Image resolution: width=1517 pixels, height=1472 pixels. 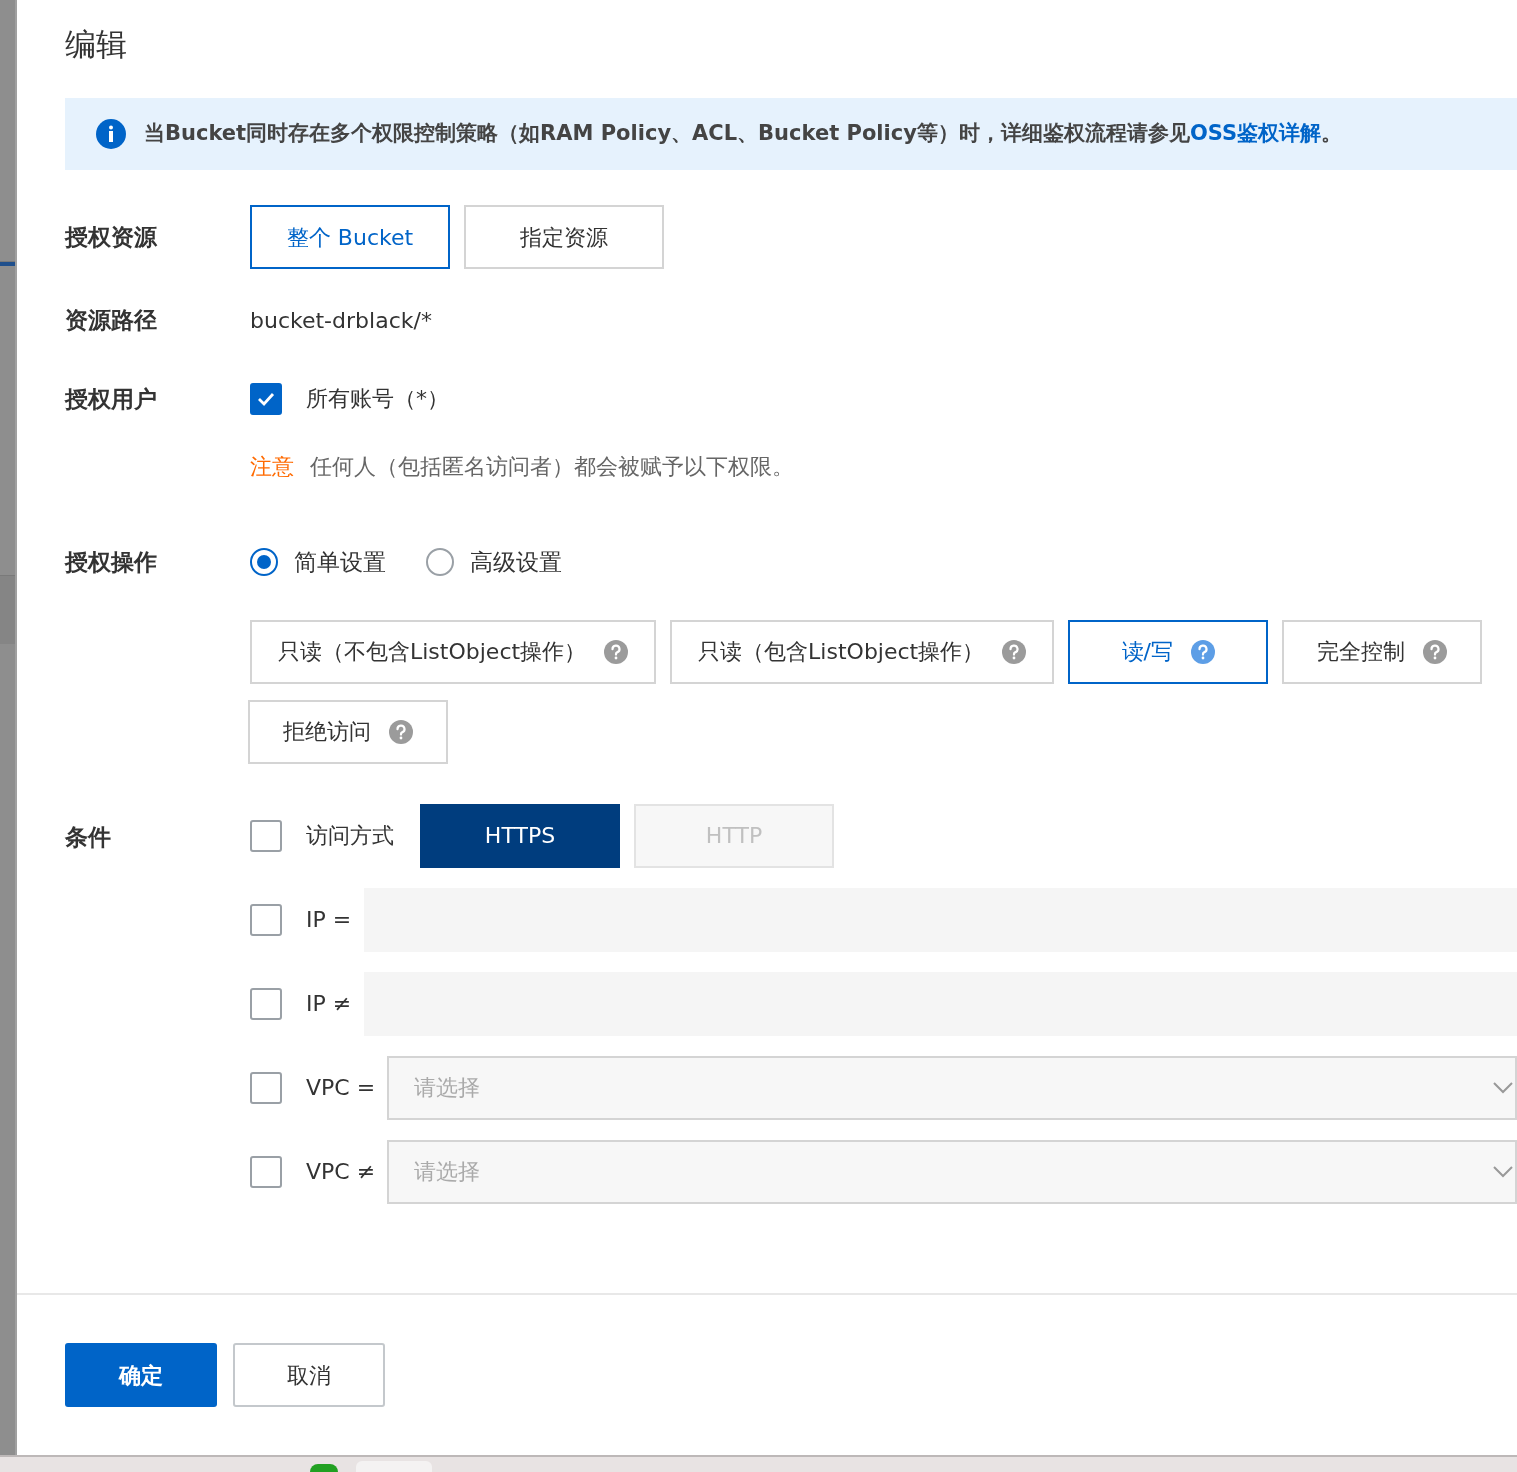 What do you see at coordinates (111, 562) in the screenshot?
I see `field-label: 授权操作` at bounding box center [111, 562].